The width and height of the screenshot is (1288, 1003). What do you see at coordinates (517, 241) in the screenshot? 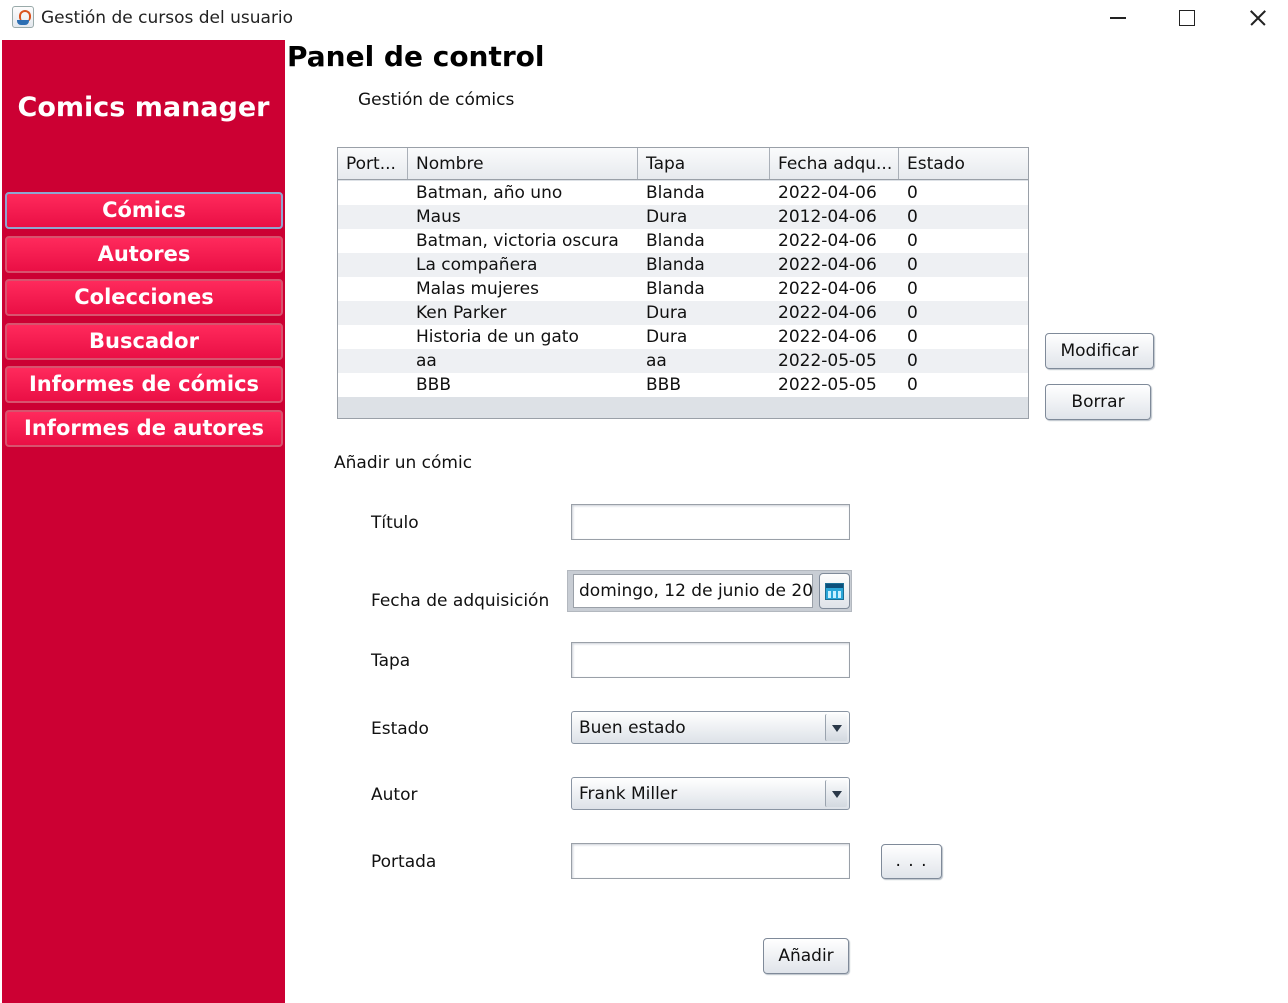
I see `cell-nombre: Batman, victoria oscura` at bounding box center [517, 241].